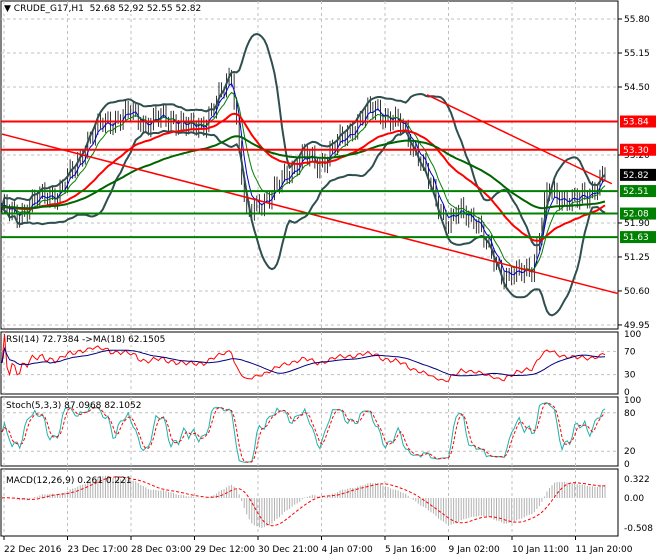 Image resolution: width=660 pixels, height=560 pixels. I want to click on level-price: 53.30, so click(636, 151).